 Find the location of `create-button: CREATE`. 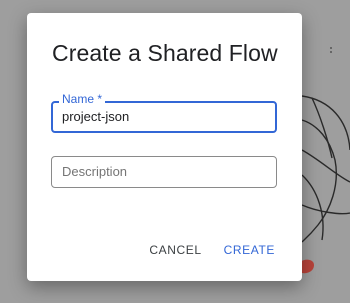

create-button: CREATE is located at coordinates (249, 250).